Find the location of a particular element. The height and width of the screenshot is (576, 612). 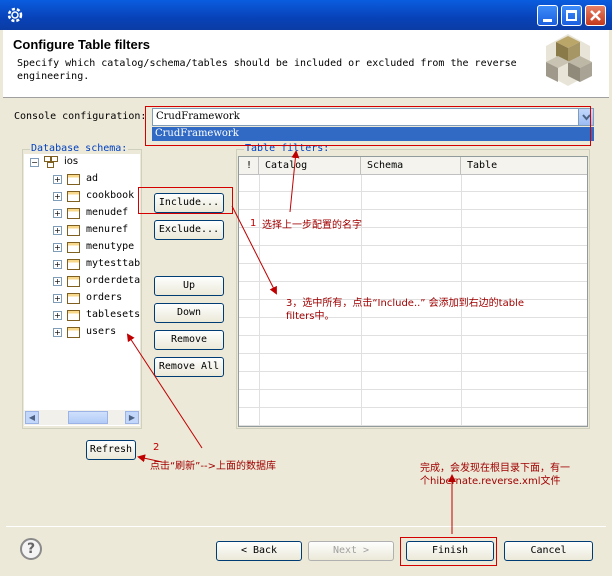

annotation-4-text-line2: 个hibernate.reverse.xml文件 is located at coordinates (490, 481).